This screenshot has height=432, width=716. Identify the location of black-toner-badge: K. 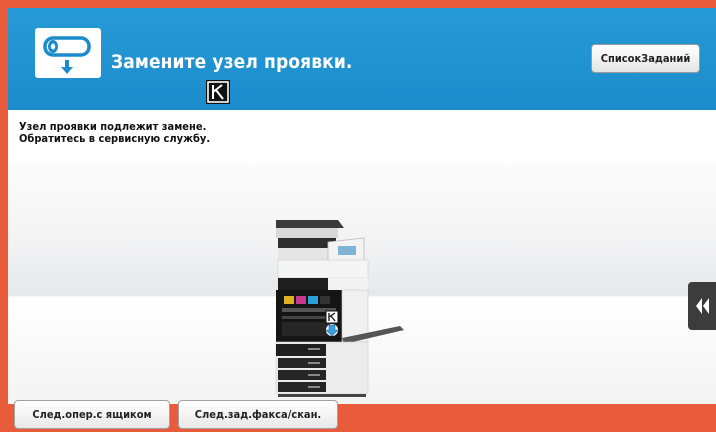
(218, 92).